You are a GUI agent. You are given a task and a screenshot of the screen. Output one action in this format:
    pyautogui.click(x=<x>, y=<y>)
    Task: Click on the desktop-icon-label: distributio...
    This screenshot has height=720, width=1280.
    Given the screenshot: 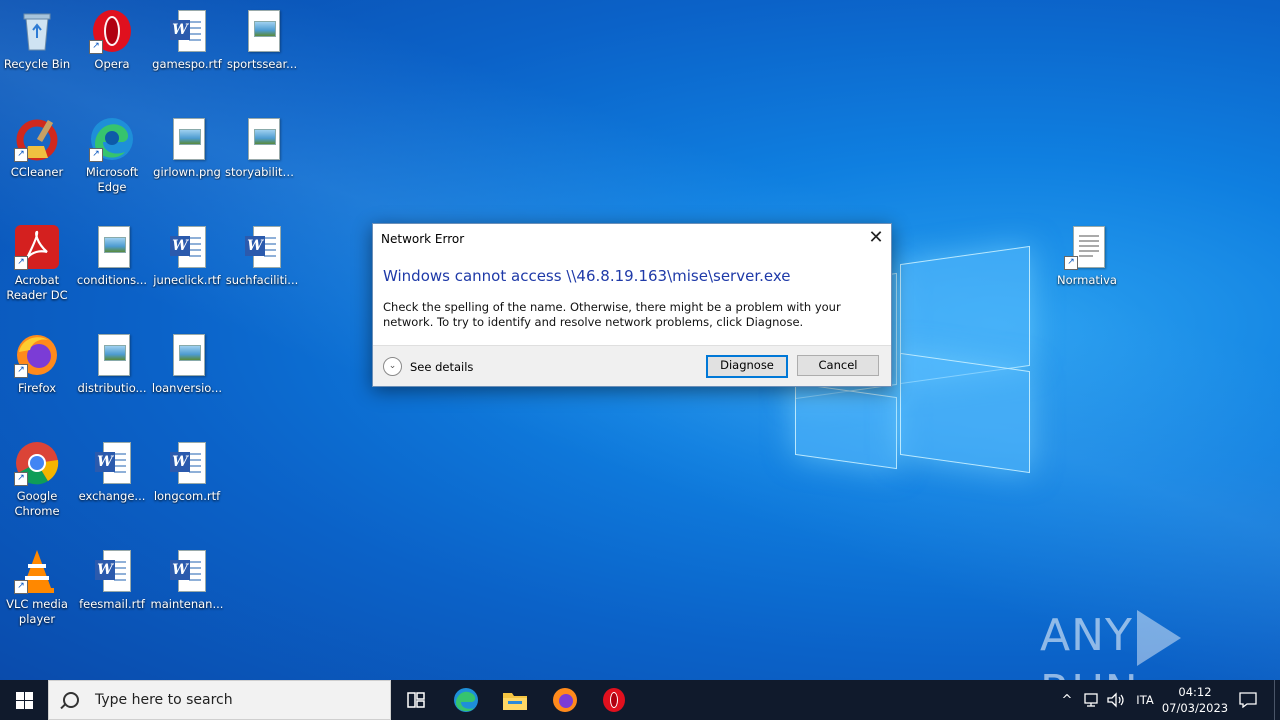 What is the action you would take?
    pyautogui.click(x=112, y=388)
    